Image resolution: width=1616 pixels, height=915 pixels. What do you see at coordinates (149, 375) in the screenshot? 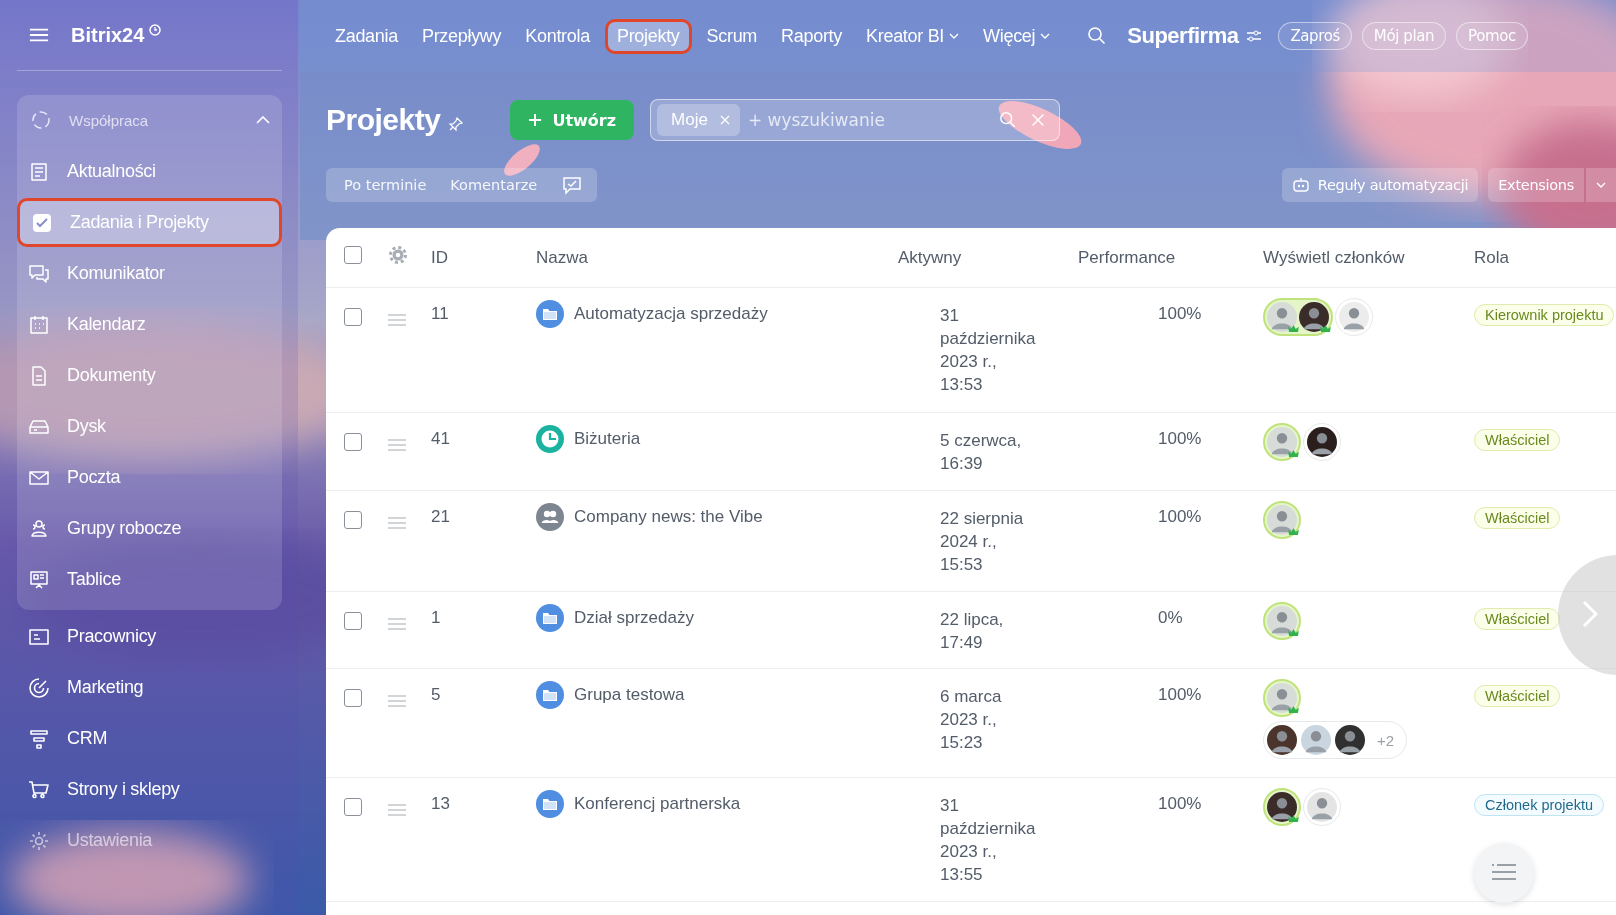
I see `sidebar-item: Dokumenty` at bounding box center [149, 375].